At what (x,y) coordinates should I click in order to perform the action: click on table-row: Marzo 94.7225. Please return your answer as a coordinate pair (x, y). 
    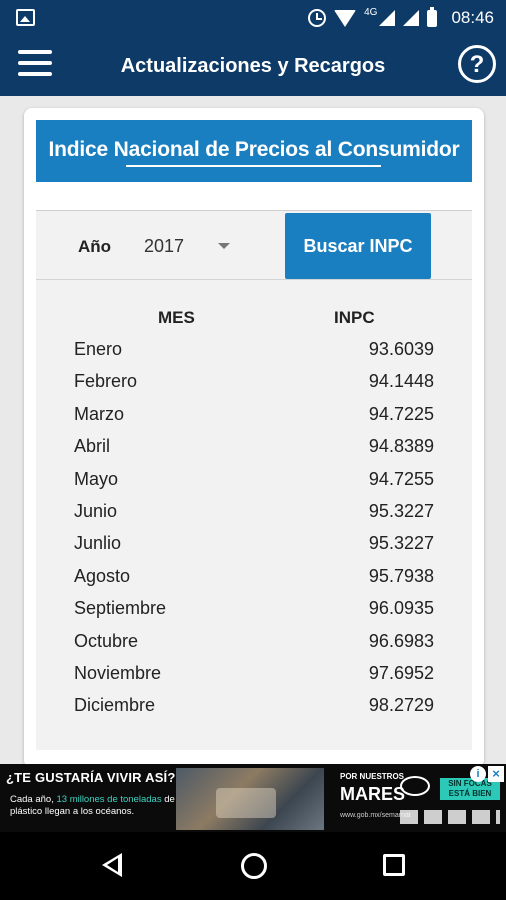
    Looking at the image, I should click on (254, 417).